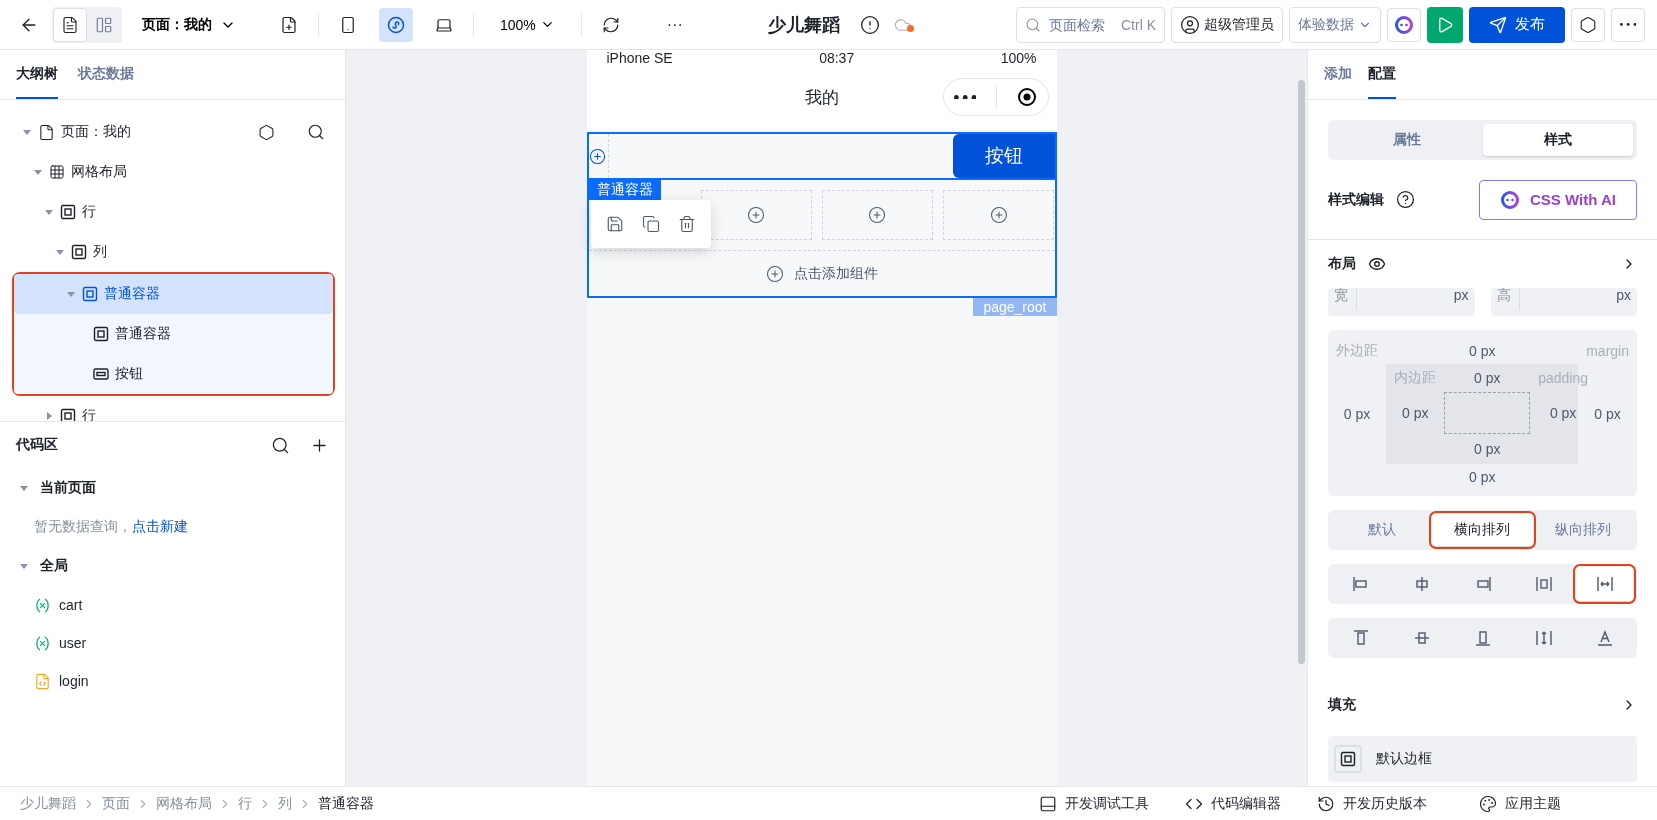 Image resolution: width=1657 pixels, height=820 pixels. Describe the element at coordinates (1604, 584) in the screenshot. I see `justify-button` at that location.